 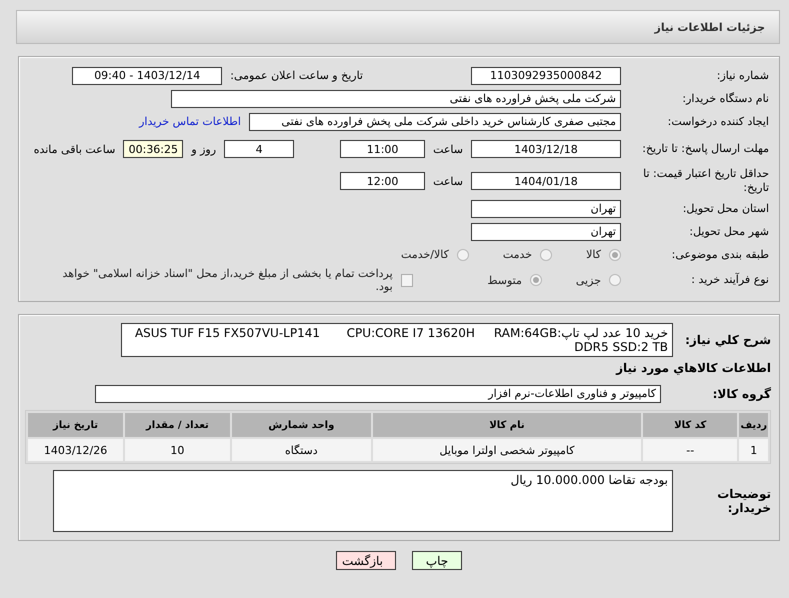 What do you see at coordinates (692, 368) in the screenshot?
I see `section-heading: اطلاعات کالاهاي مورد نياز` at bounding box center [692, 368].